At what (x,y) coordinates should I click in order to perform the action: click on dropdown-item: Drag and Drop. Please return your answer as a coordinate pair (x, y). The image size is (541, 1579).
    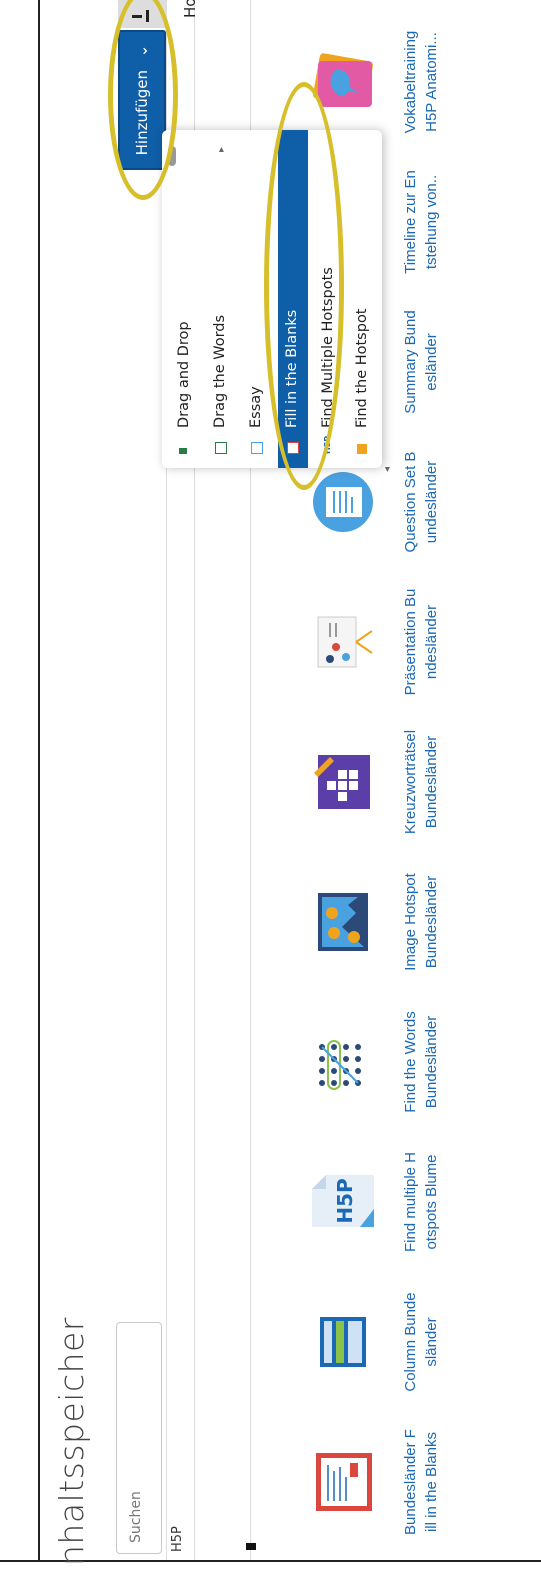
    Looking at the image, I should click on (185, 299).